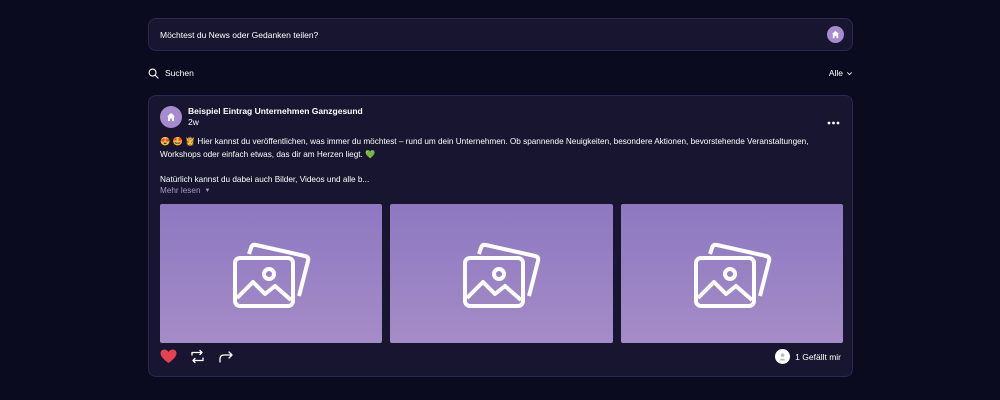 This screenshot has width=1000, height=400. Describe the element at coordinates (239, 35) in the screenshot. I see `composer-placeholder: Möchtest du News oder Gedanken teilen?` at that location.